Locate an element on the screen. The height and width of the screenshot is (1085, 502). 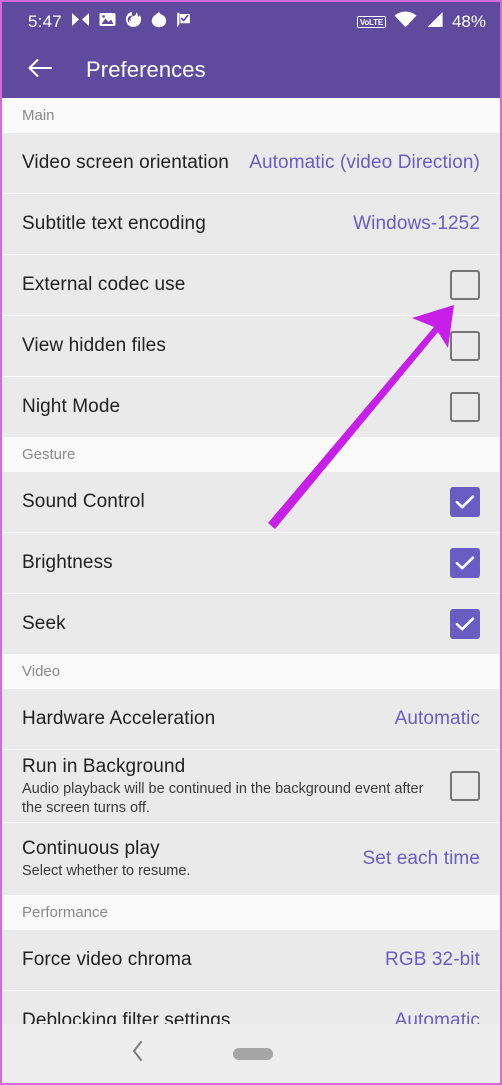
page-title: Preferences is located at coordinates (146, 69).